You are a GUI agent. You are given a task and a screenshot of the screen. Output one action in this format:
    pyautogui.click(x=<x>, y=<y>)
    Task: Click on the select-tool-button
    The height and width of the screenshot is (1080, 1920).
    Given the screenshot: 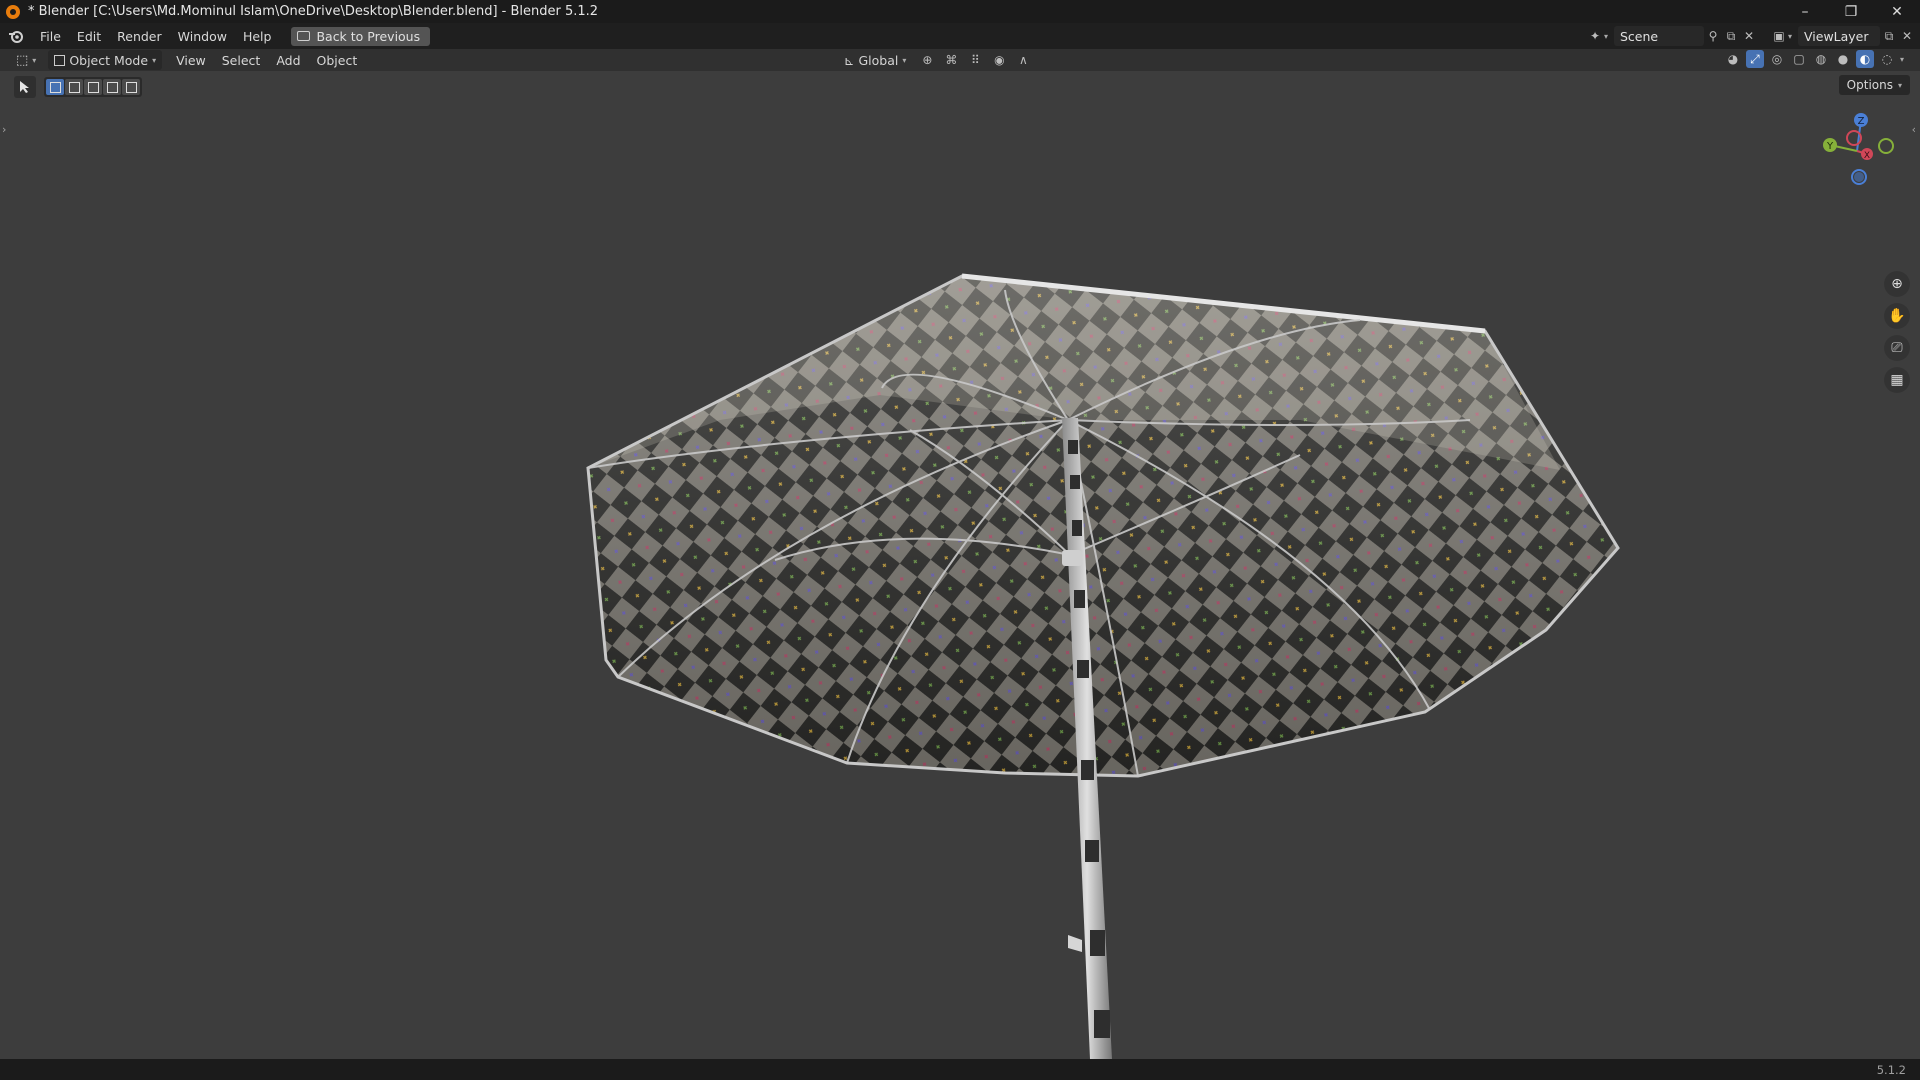 What is the action you would take?
    pyautogui.click(x=25, y=87)
    